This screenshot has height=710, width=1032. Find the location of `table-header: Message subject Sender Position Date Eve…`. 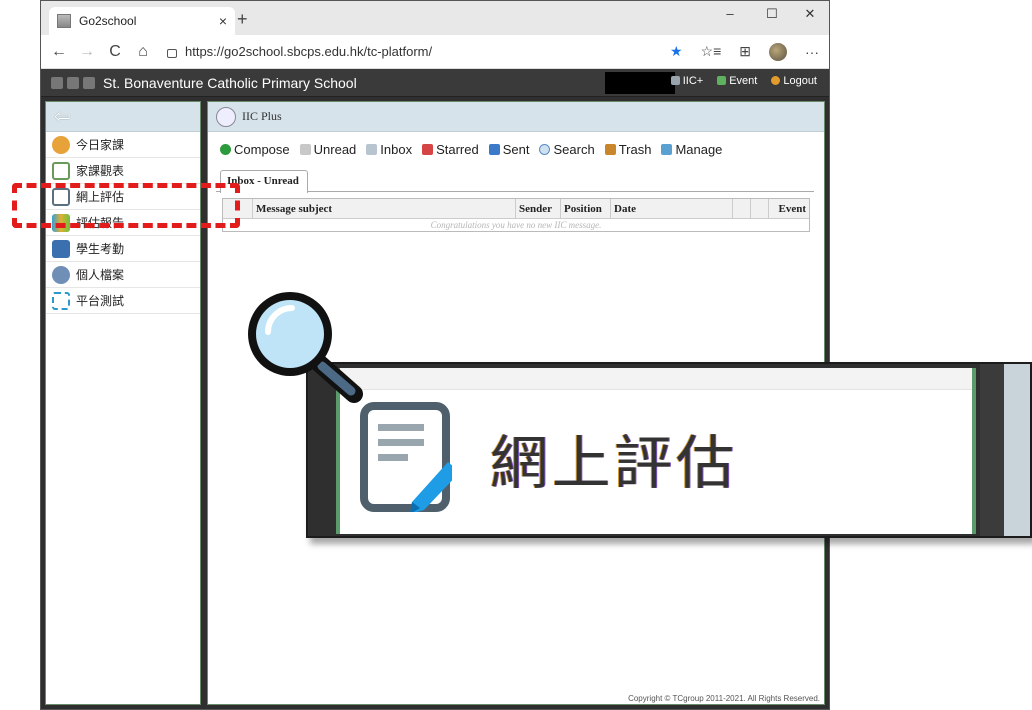

table-header: Message subject Sender Position Date Eve… is located at coordinates (516, 209).